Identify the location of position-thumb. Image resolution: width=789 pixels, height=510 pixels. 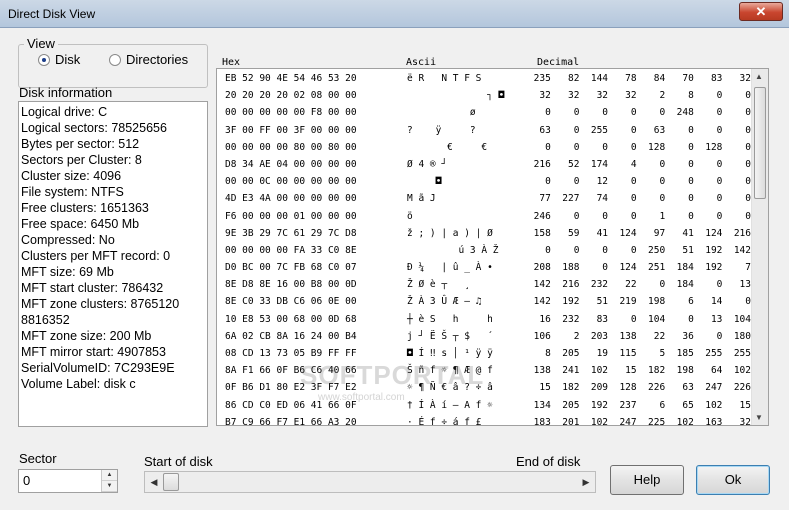
(171, 482).